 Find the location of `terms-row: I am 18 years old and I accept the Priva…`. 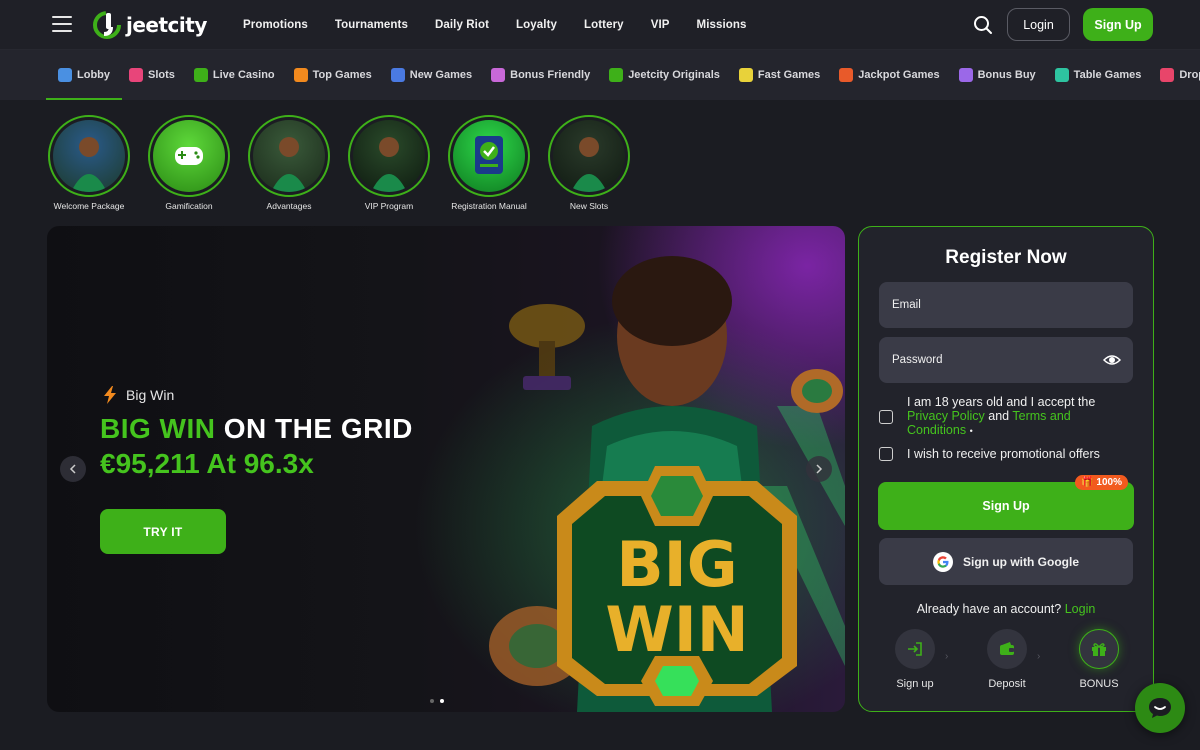

terms-row: I am 18 years old and I accept the Priva… is located at coordinates (1000, 416).